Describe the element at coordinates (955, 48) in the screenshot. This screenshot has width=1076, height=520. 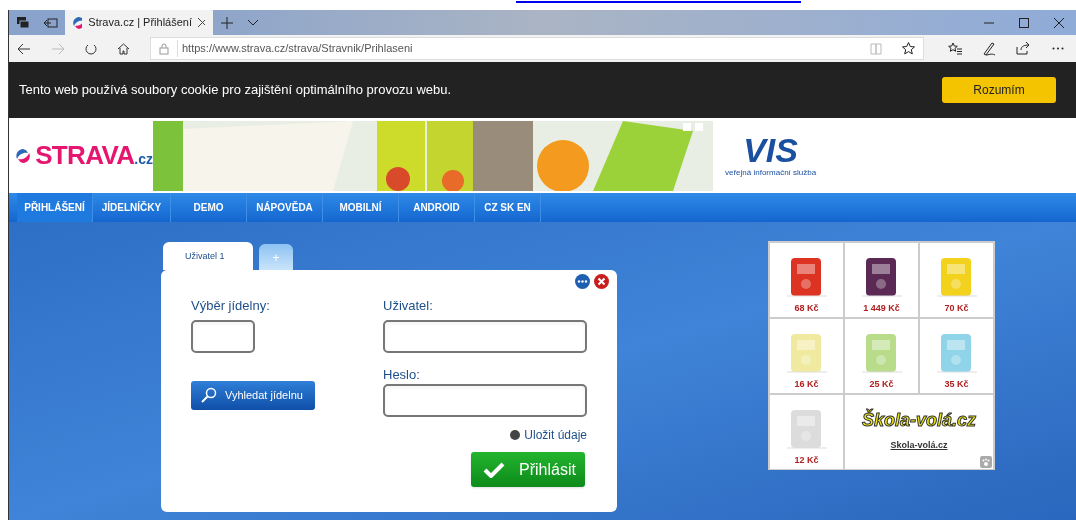
I see `favorites-icon` at that location.